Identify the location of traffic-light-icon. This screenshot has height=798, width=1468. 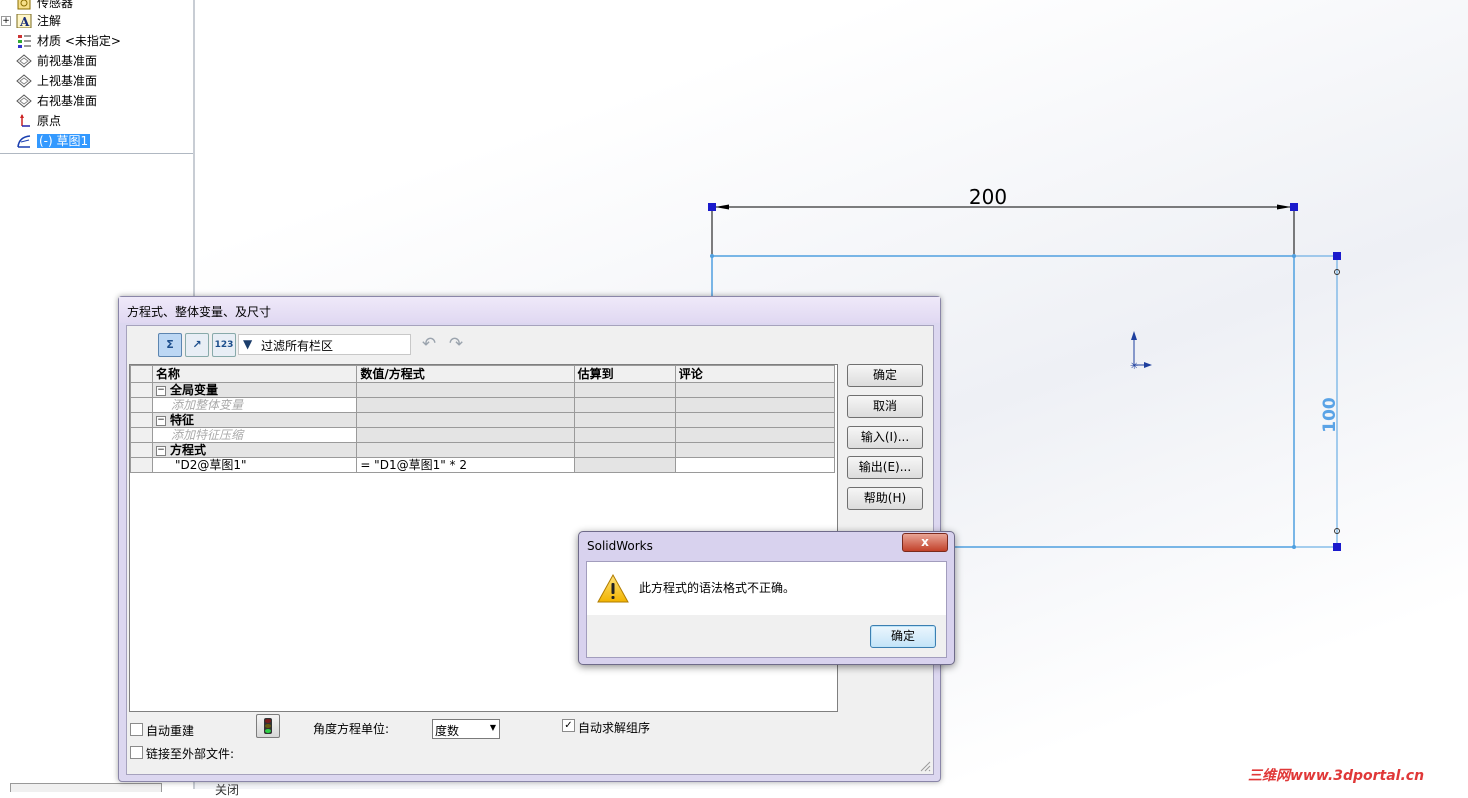
(268, 726).